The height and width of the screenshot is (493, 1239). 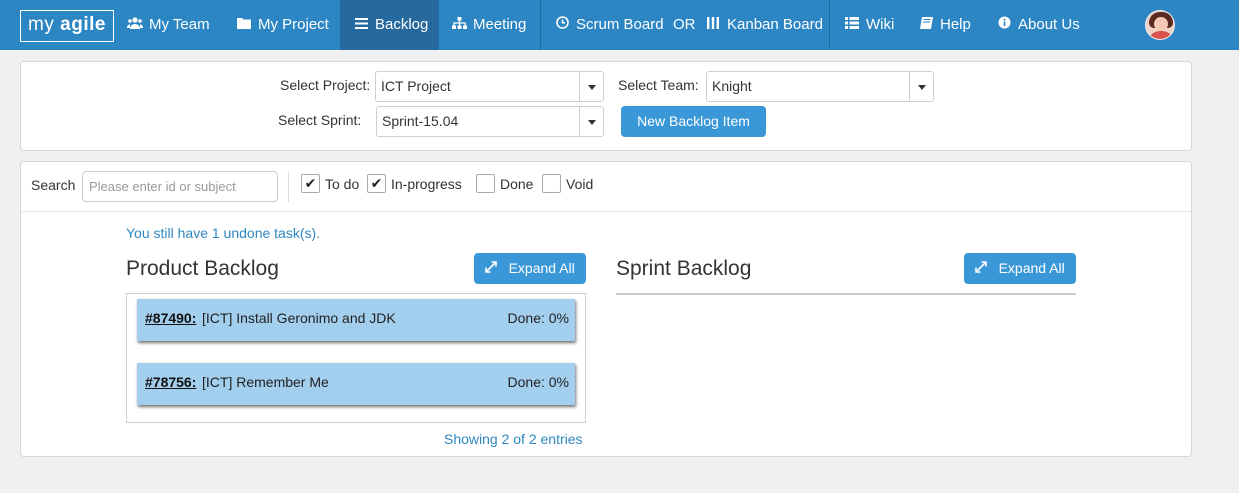 I want to click on th-list-icon, so click(x=852, y=25).